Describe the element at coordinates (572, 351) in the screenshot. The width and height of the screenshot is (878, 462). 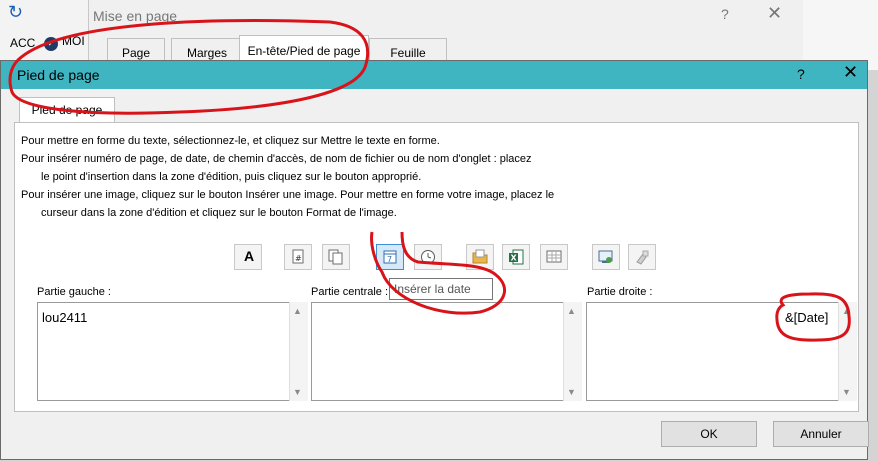
I see `center-scrollbar: ▲ ▼` at that location.